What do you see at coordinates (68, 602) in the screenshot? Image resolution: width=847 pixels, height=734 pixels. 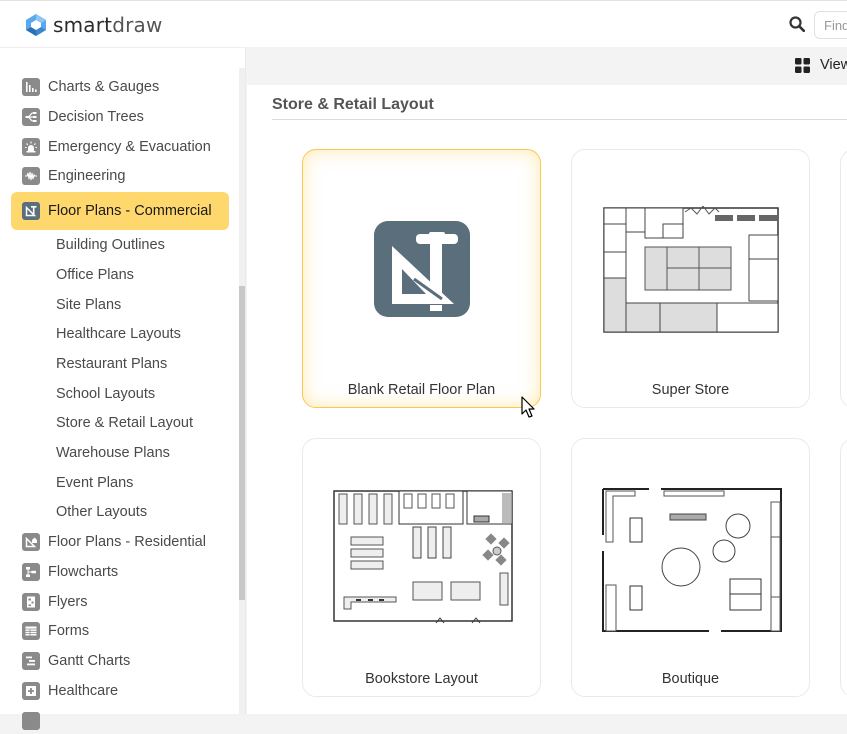 I see `sidebar-item-label: Flyers` at bounding box center [68, 602].